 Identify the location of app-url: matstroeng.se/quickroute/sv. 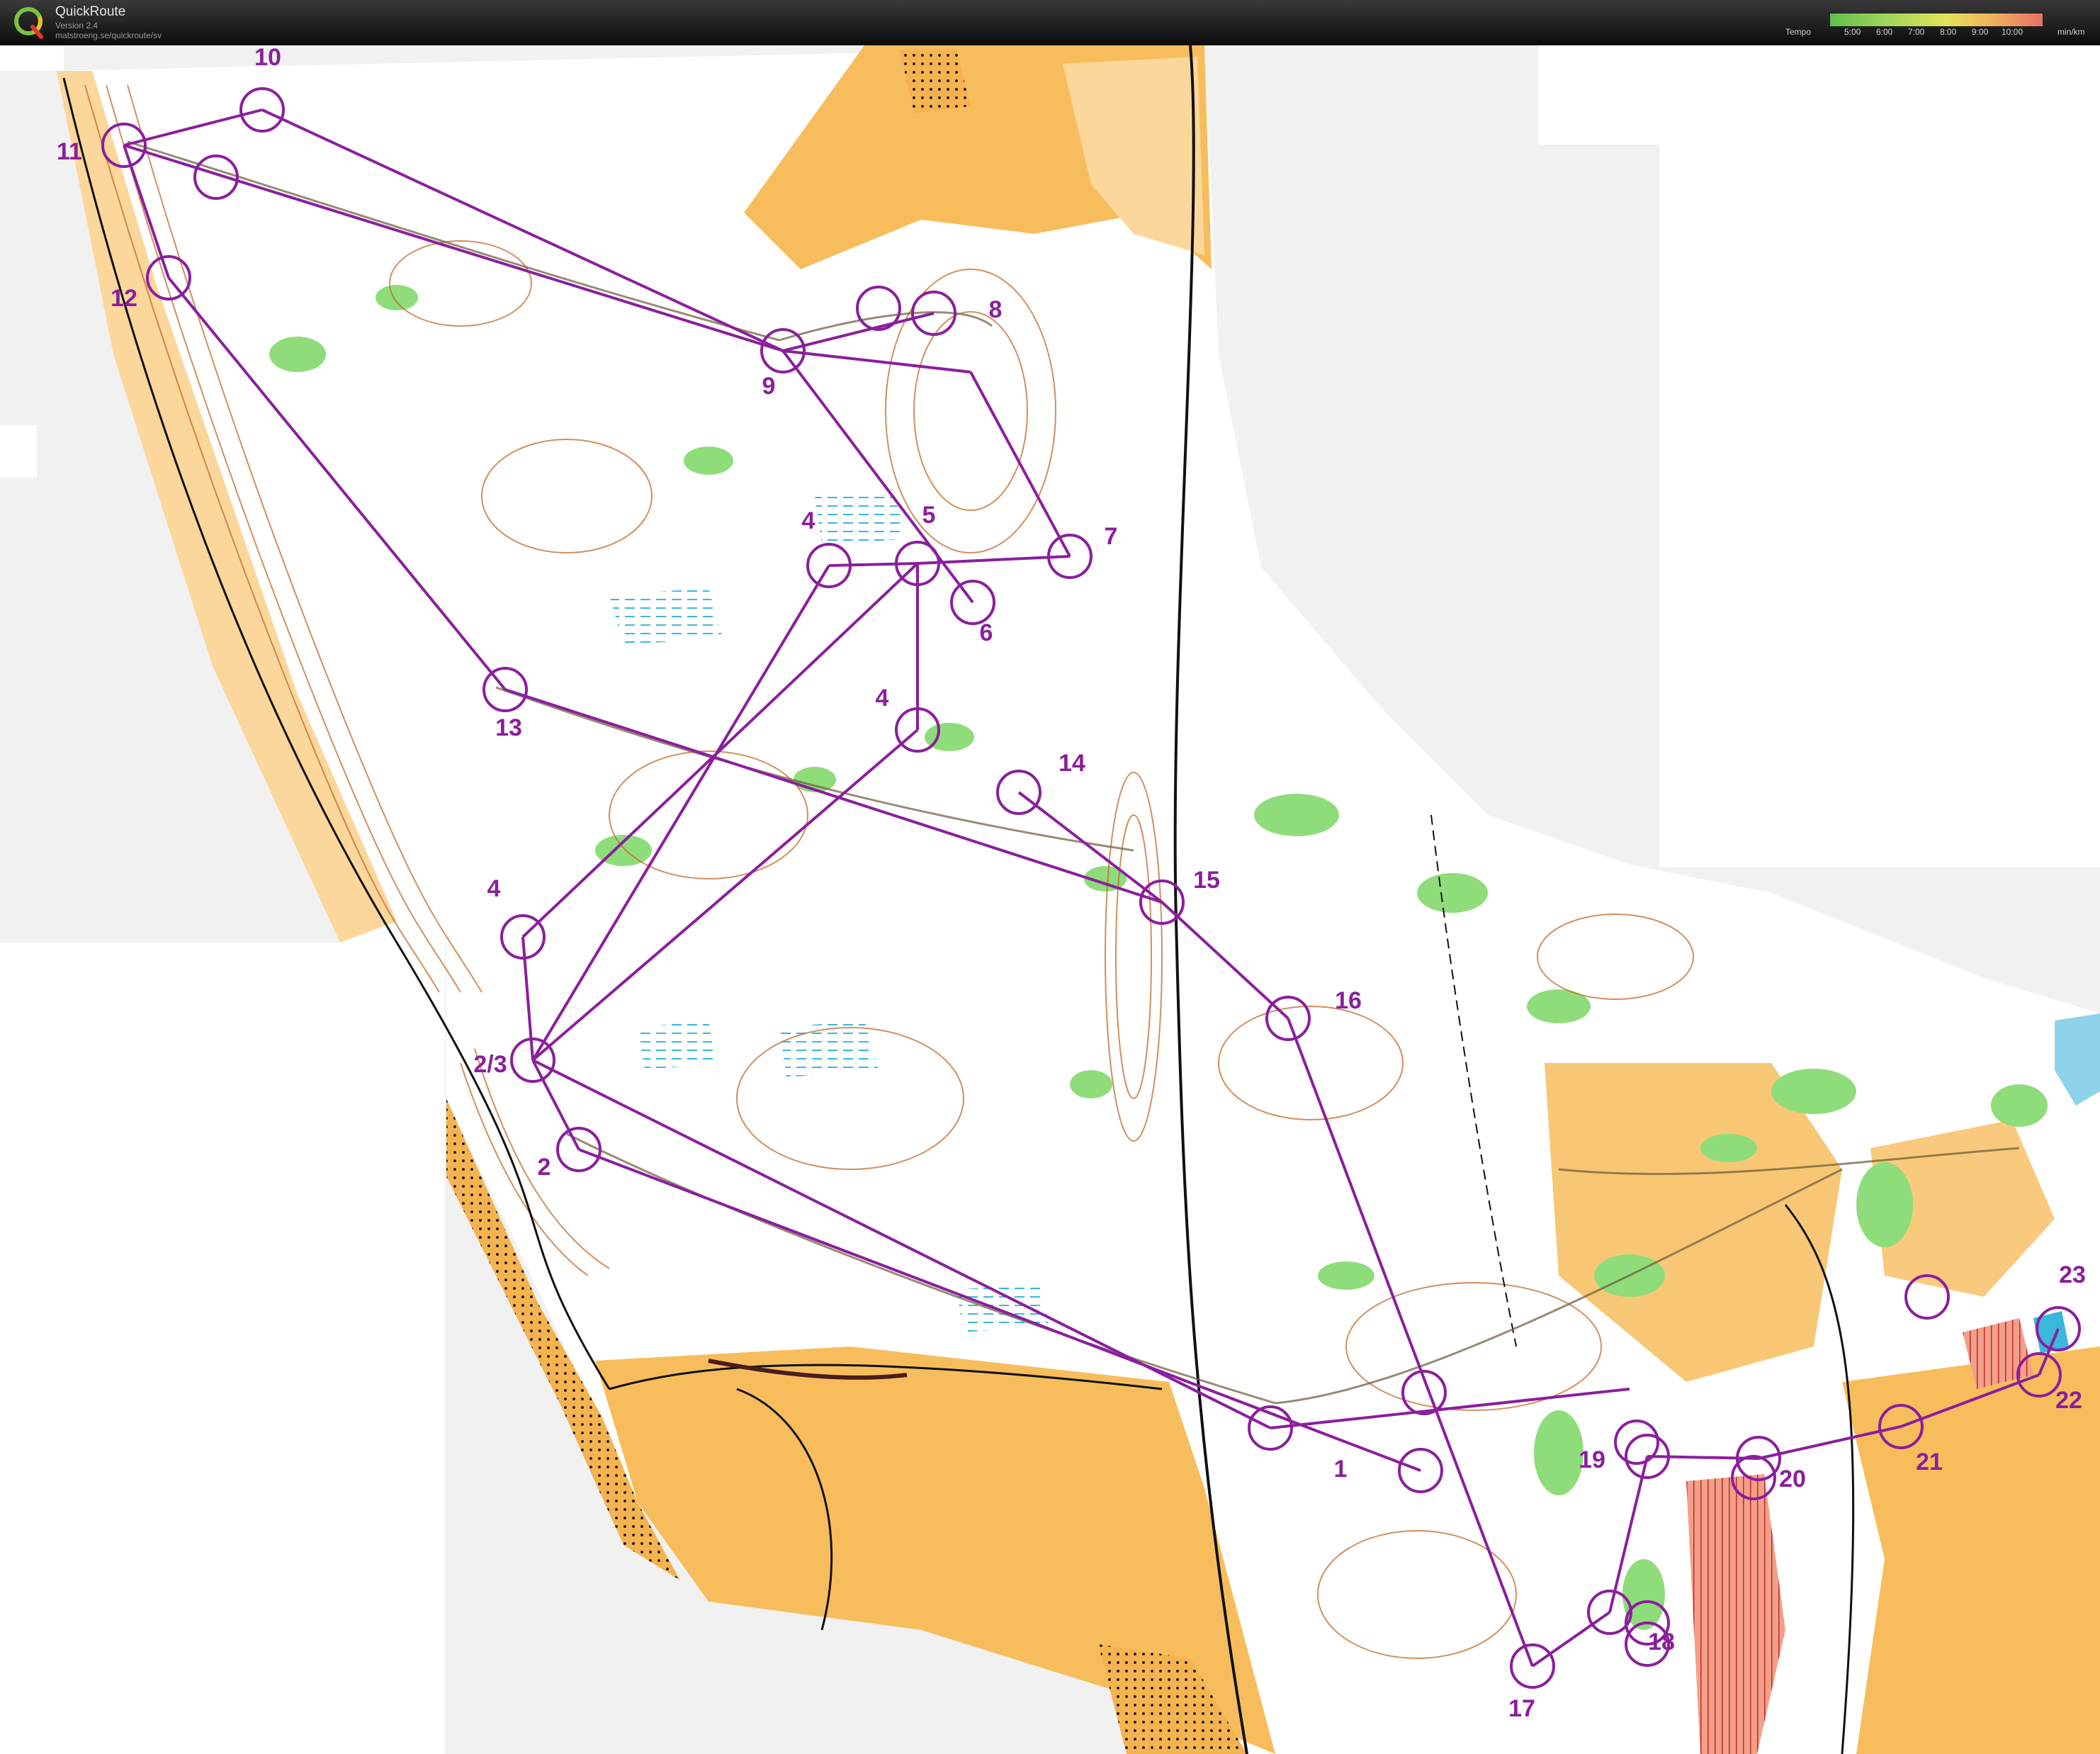
(109, 35).